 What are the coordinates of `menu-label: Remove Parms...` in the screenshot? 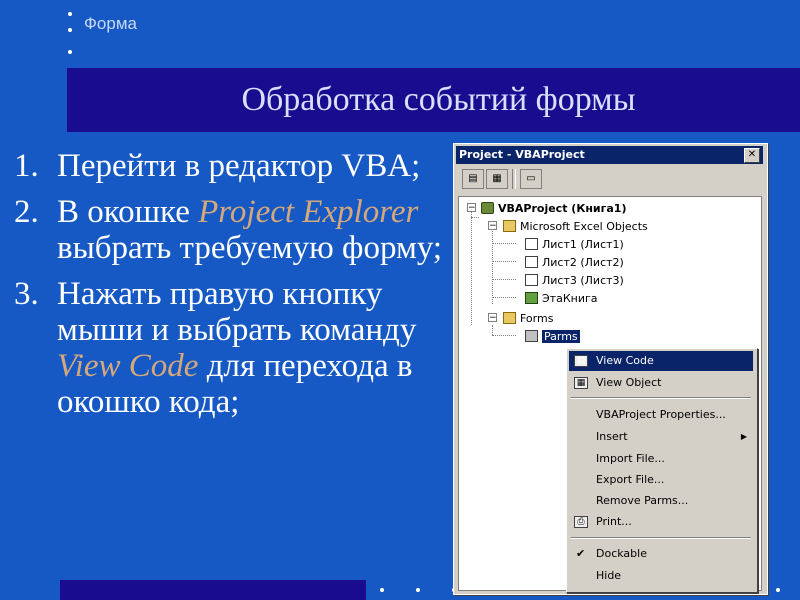 It's located at (642, 500).